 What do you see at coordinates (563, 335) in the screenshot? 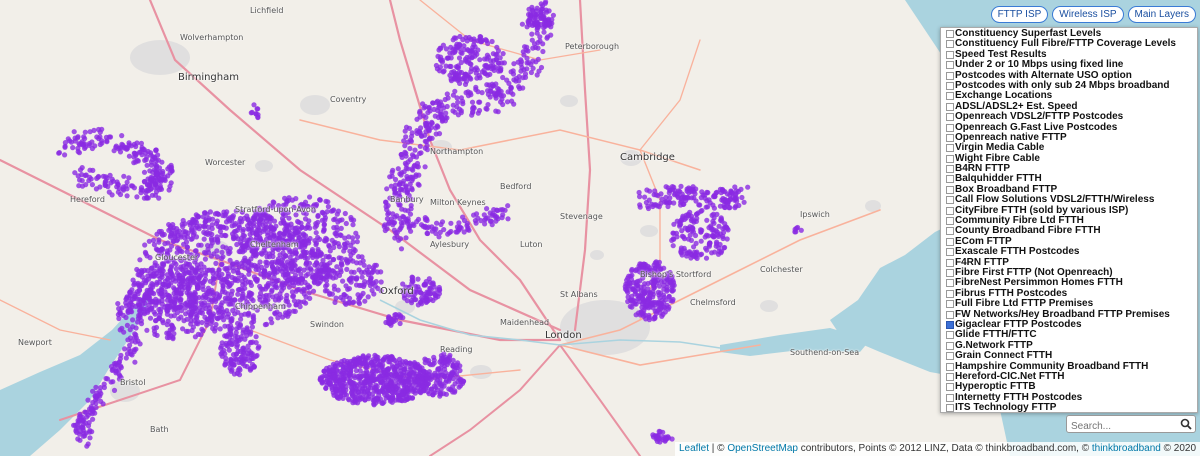
I see `place-label: London` at bounding box center [563, 335].